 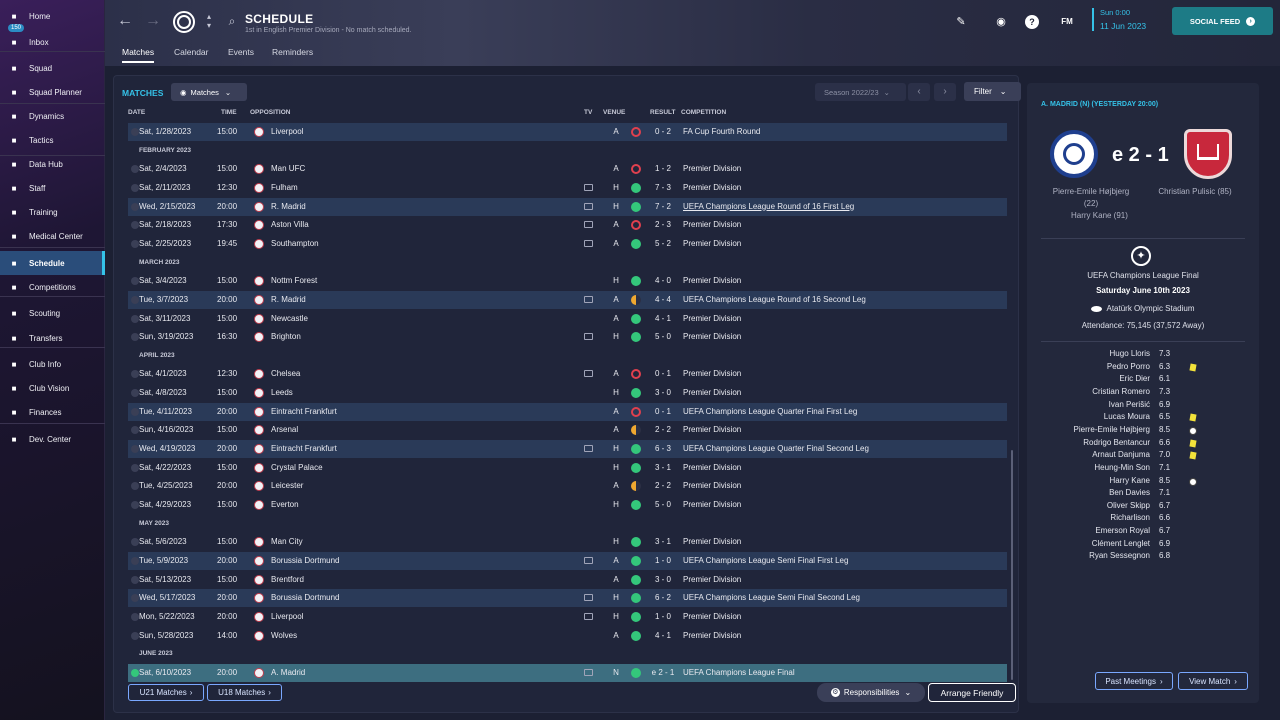 What do you see at coordinates (1075, 467) in the screenshot?
I see `player-name: Heung-Min Son` at bounding box center [1075, 467].